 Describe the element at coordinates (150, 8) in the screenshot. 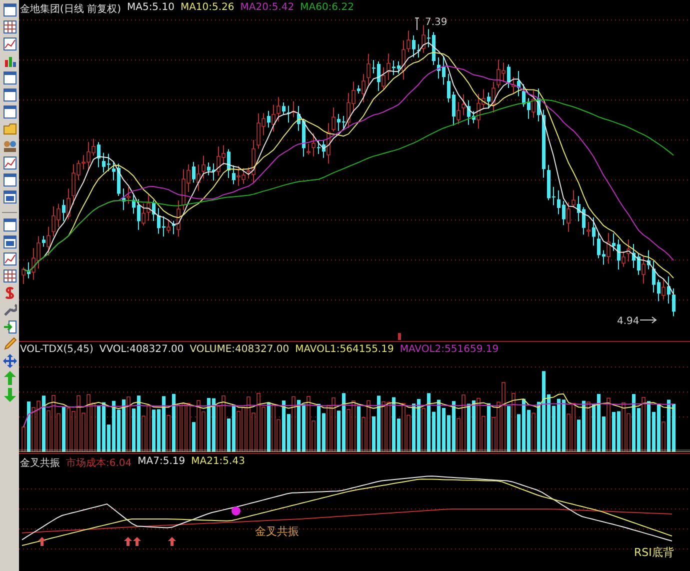

I see `indicator-label: MA5:5.10` at that location.